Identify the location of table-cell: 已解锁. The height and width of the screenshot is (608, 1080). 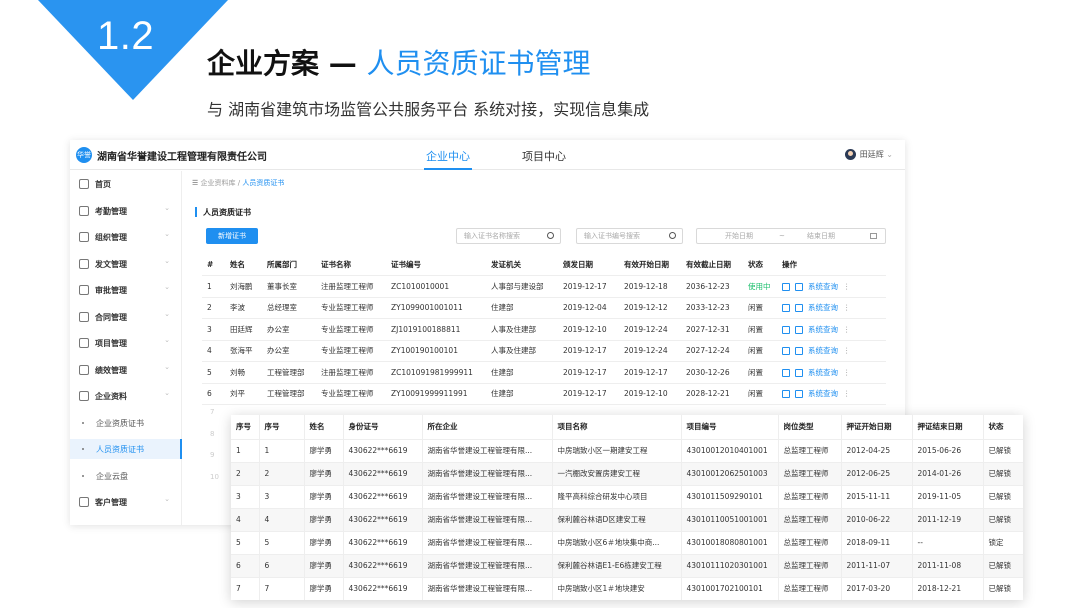
(1003, 520).